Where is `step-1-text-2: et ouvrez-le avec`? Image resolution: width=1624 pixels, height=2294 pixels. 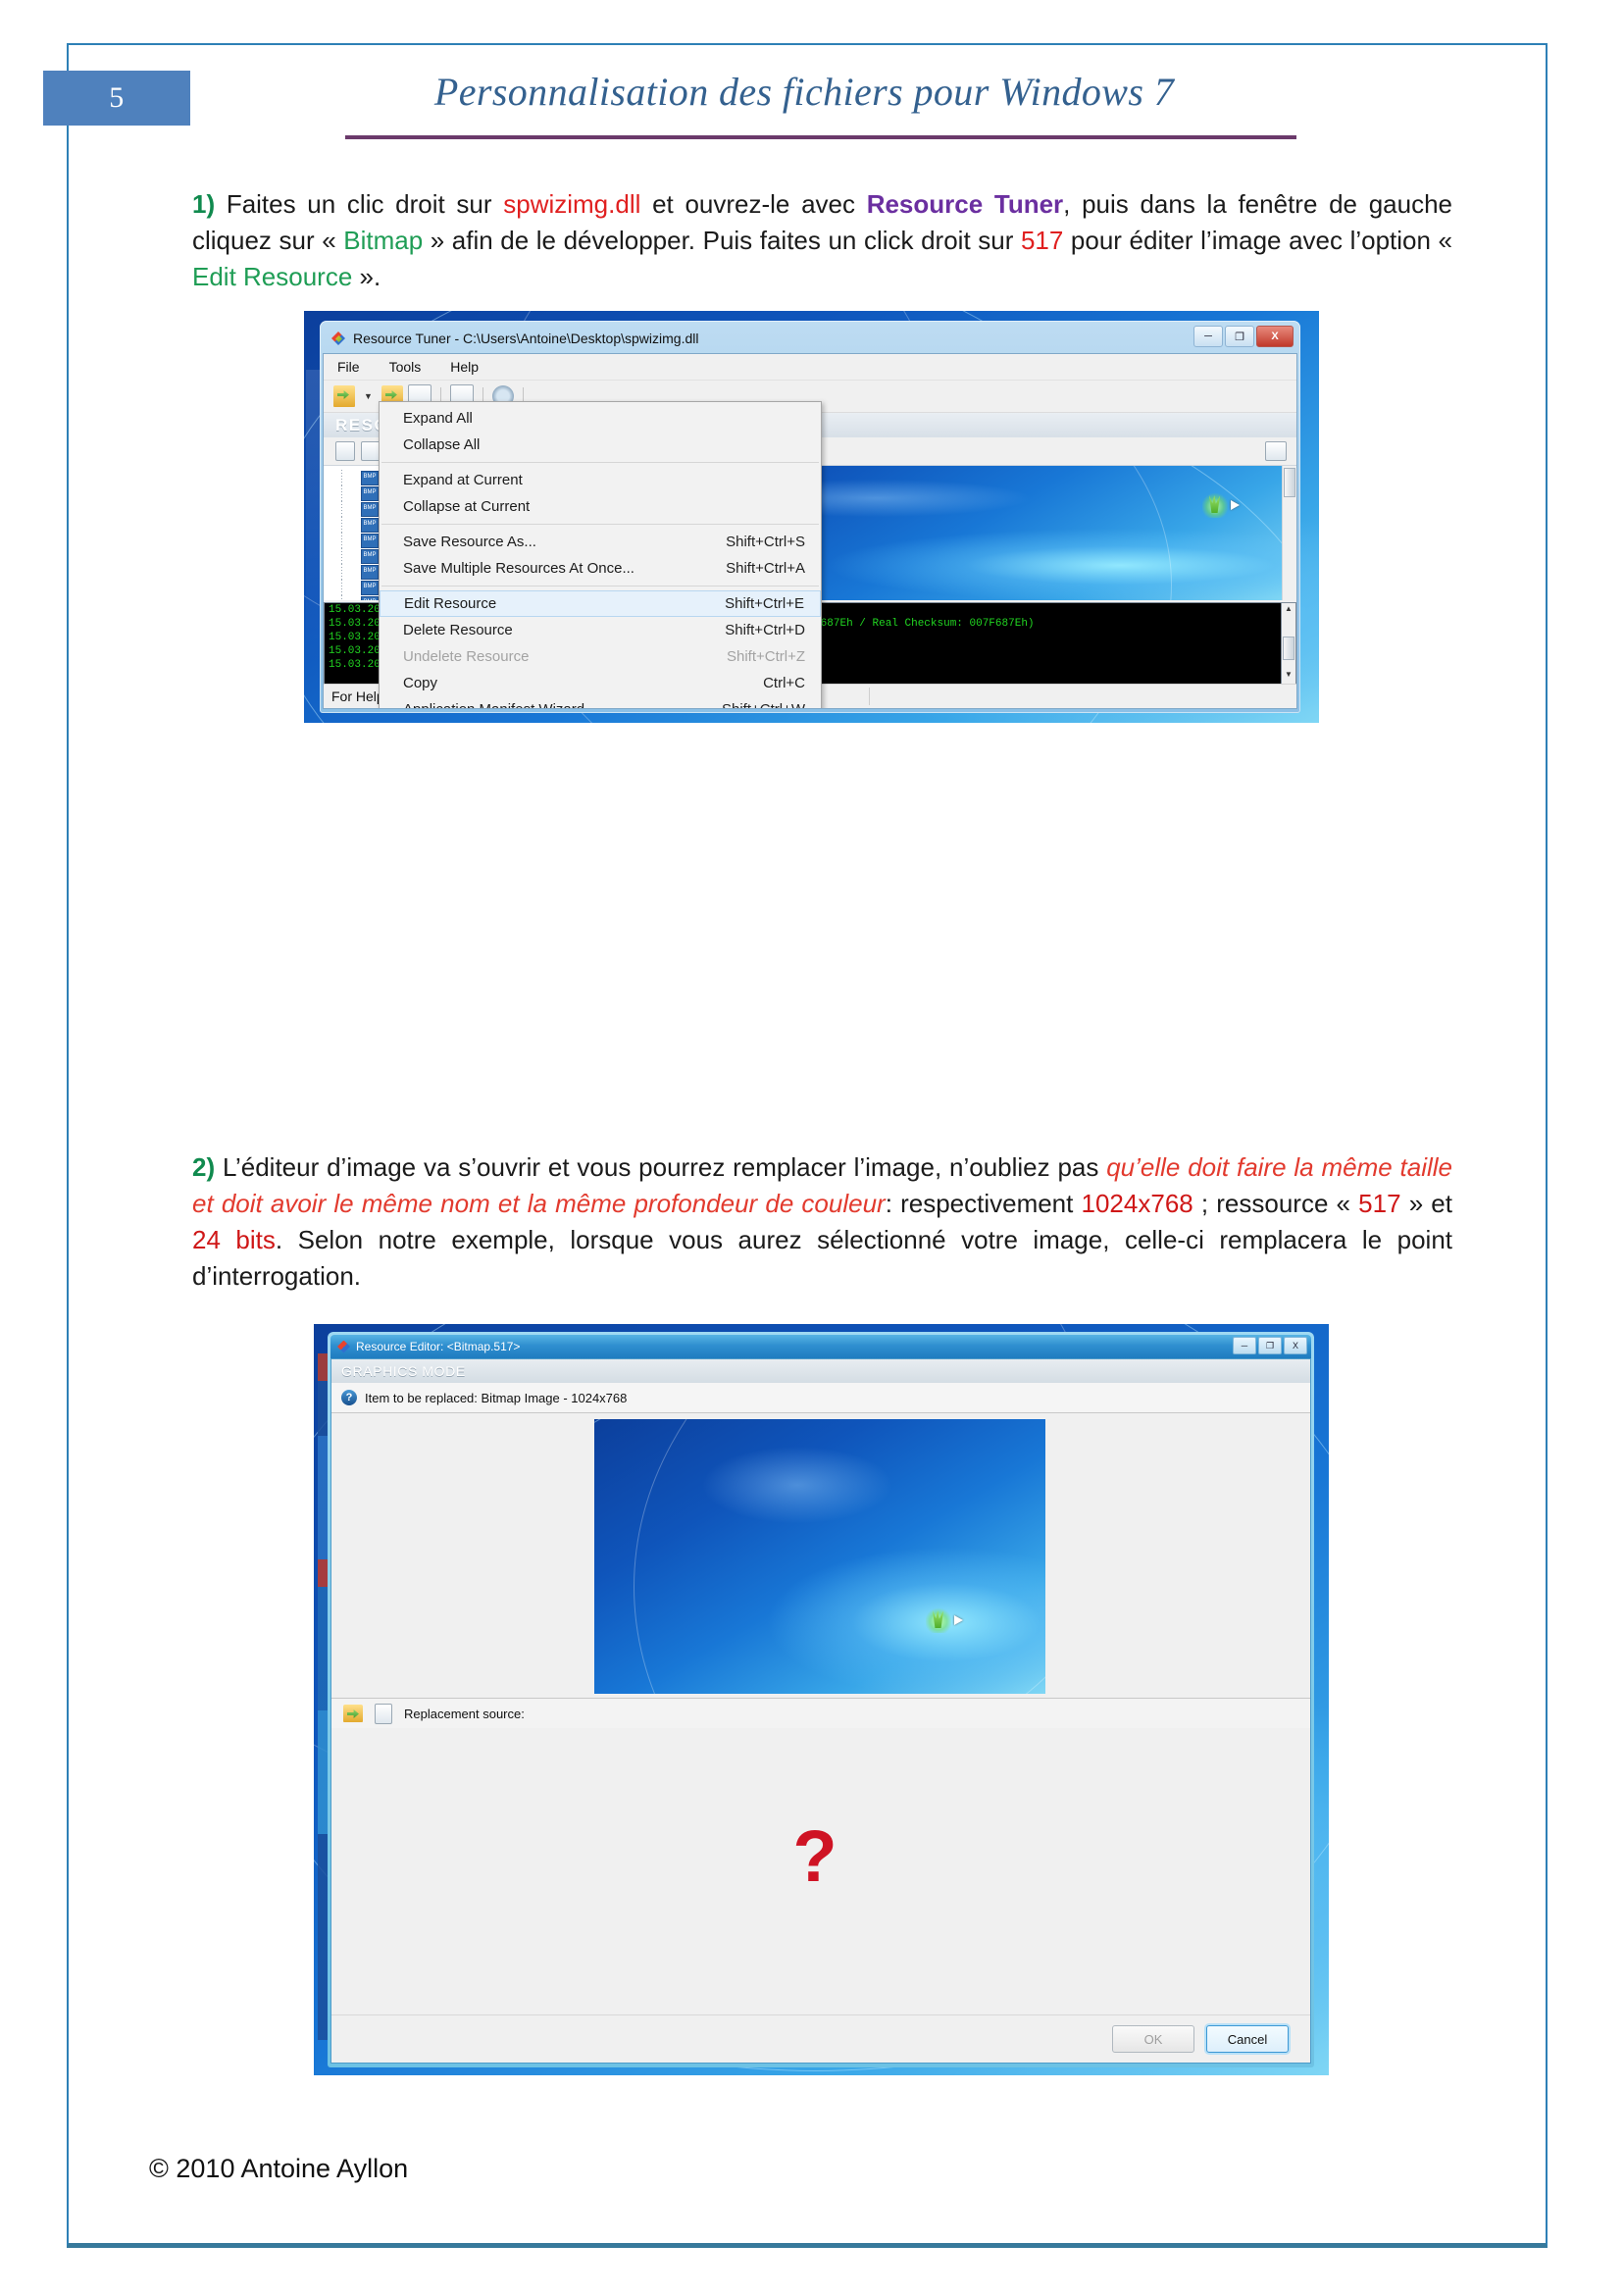 step-1-text-2: et ouvrez-le avec is located at coordinates (753, 204).